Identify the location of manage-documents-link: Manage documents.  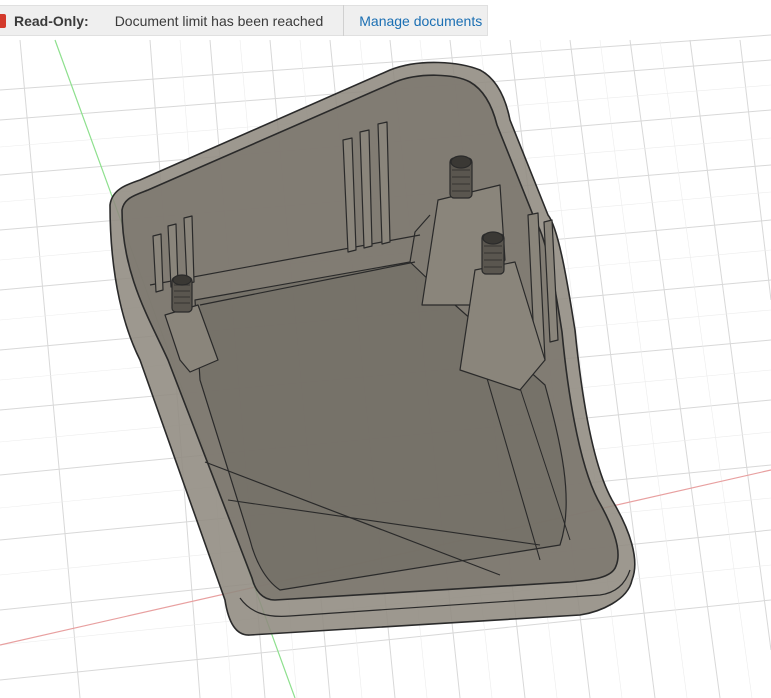
(420, 21).